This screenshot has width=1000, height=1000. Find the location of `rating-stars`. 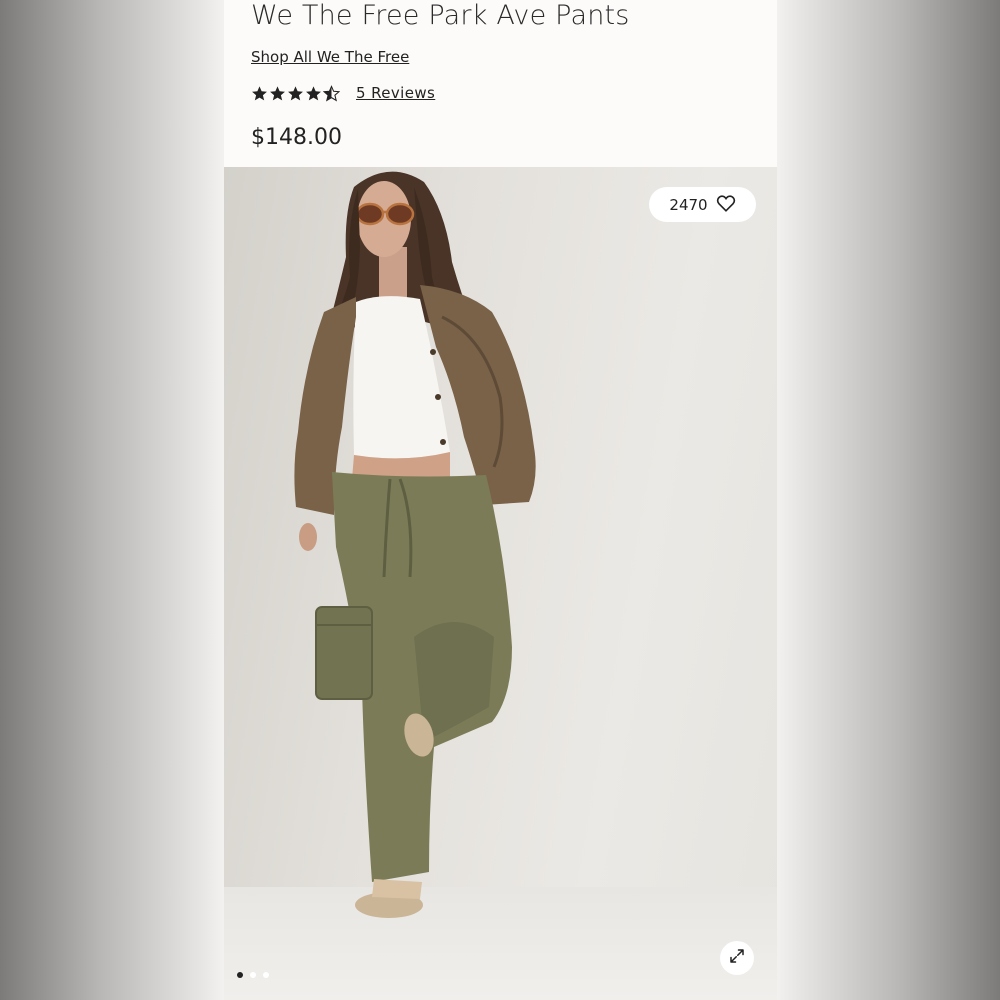

rating-stars is located at coordinates (295, 93).